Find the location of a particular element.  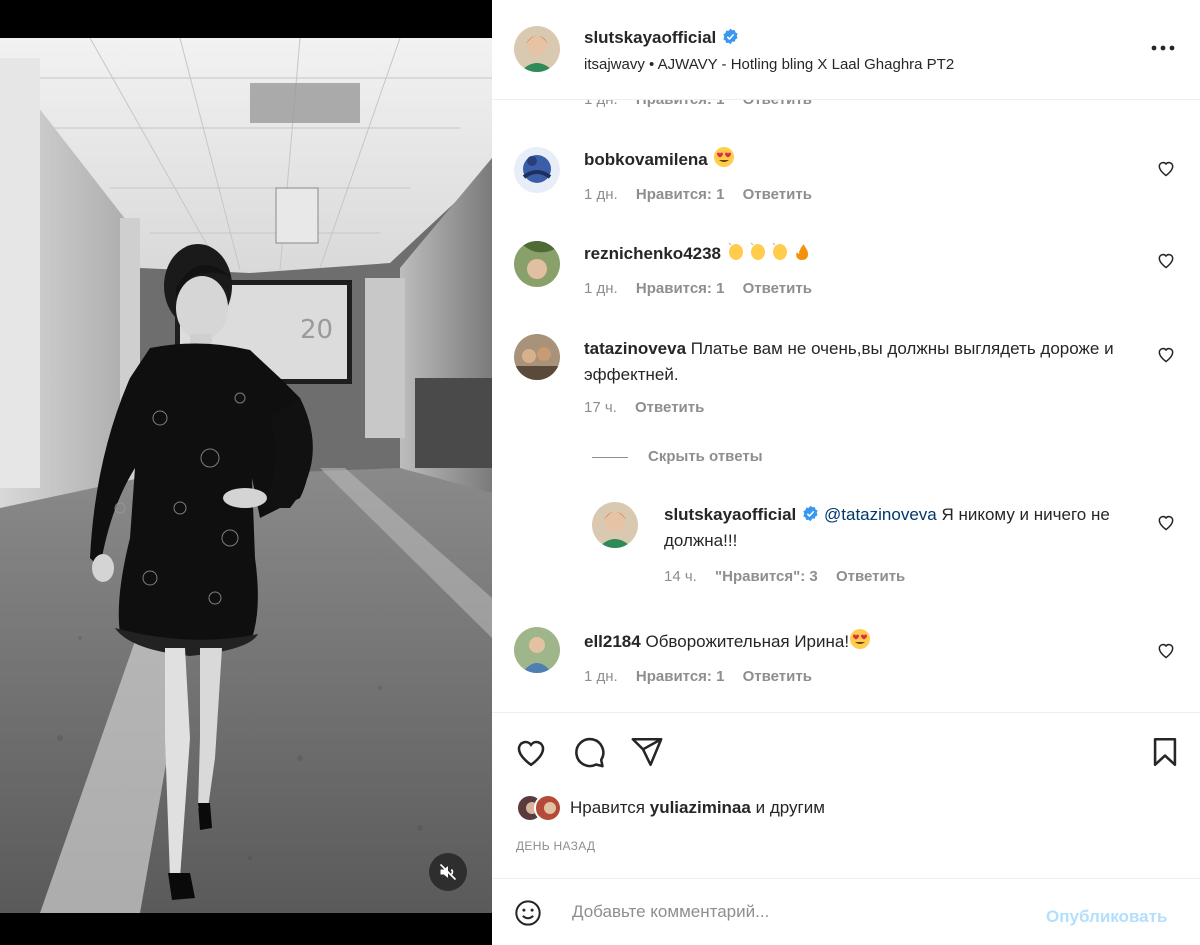

mute-icon is located at coordinates (448, 872).